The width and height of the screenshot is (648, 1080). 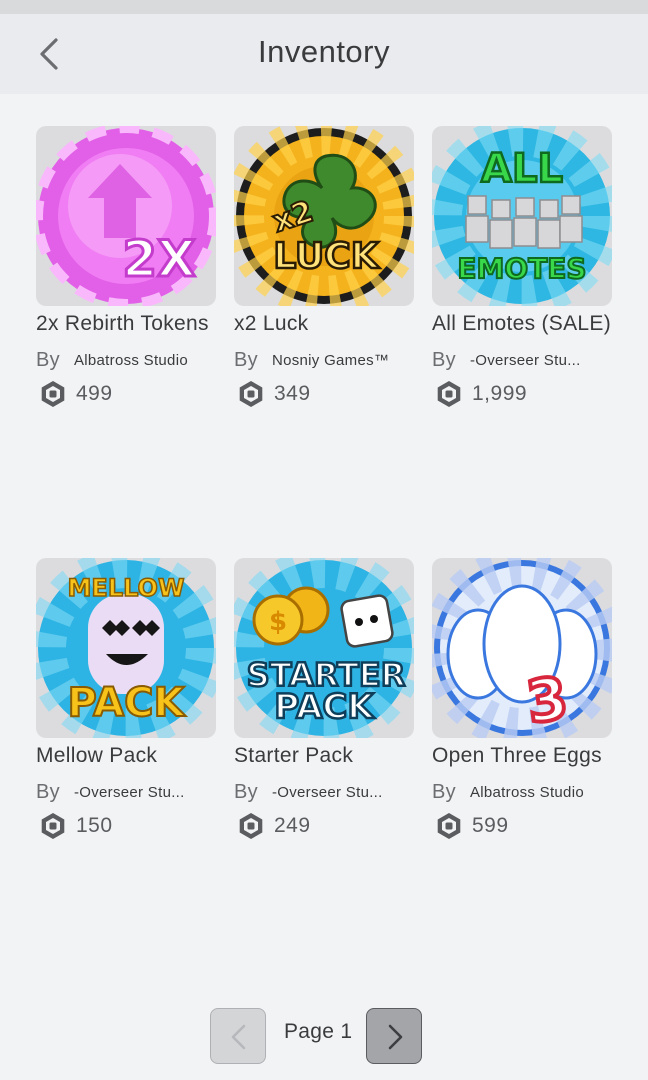 I want to click on item-name: Starter Pack, so click(x=324, y=756).